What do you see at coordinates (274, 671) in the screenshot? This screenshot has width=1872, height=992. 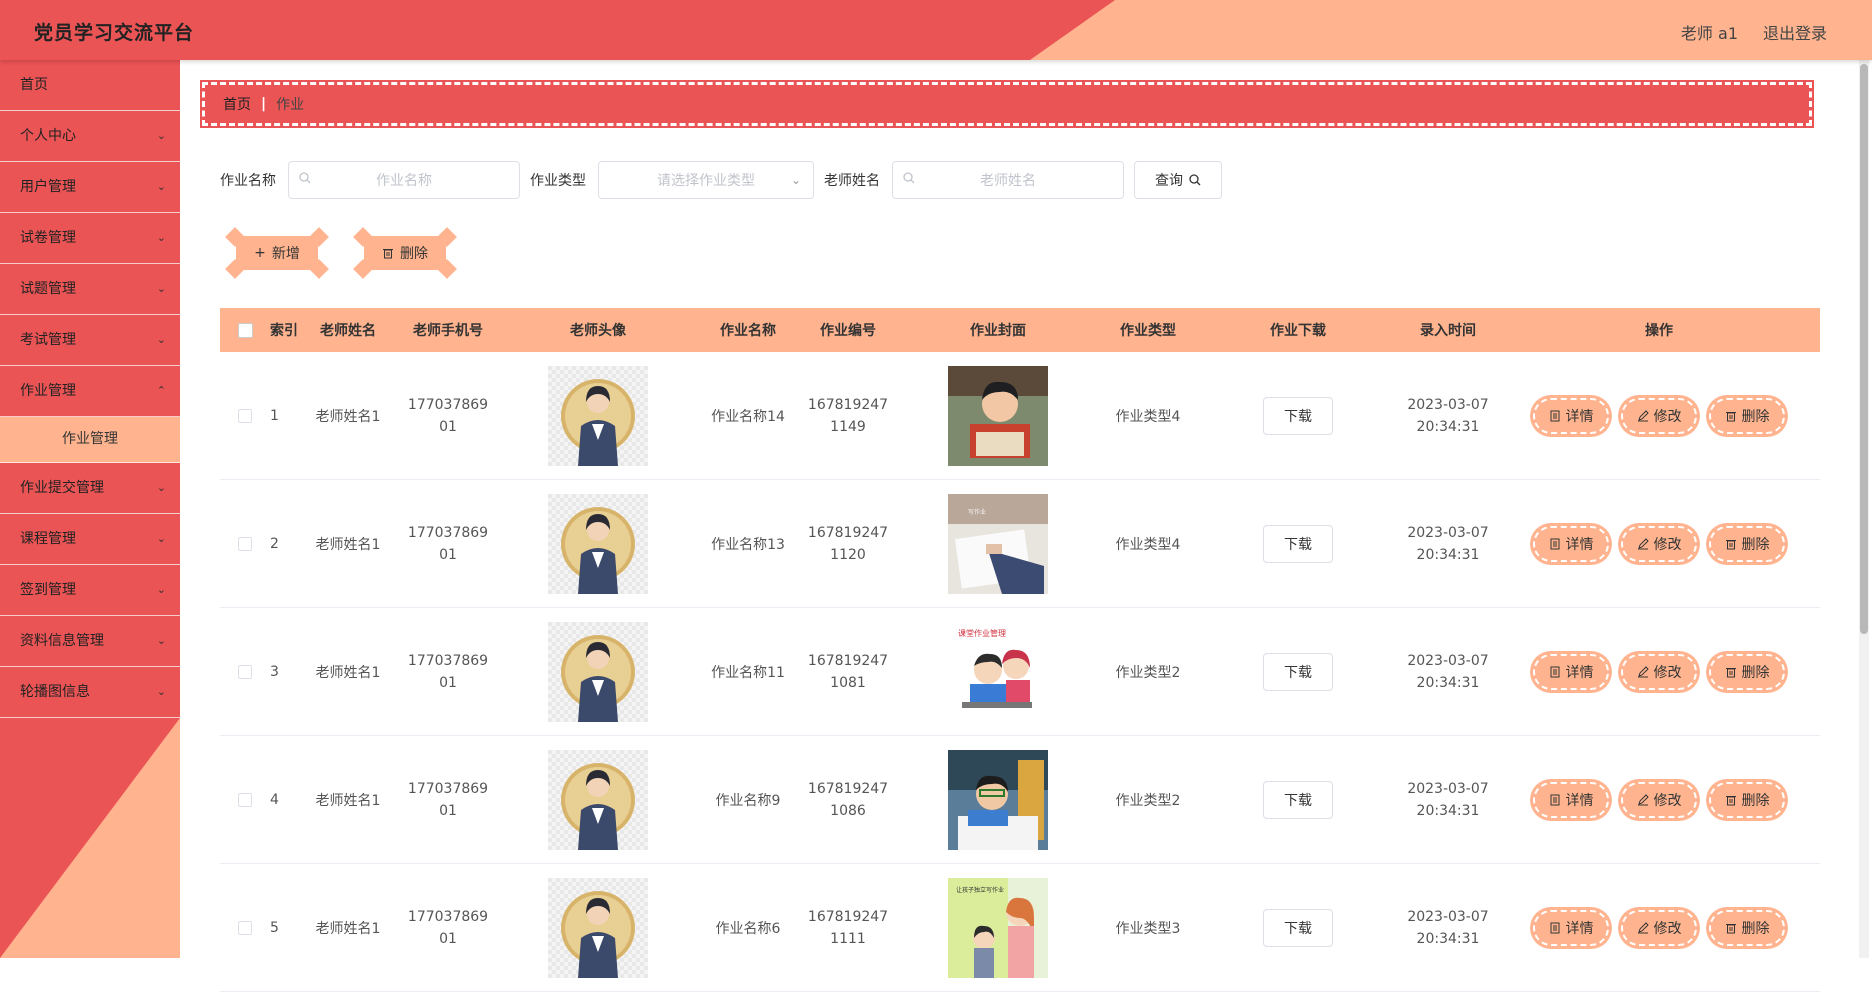 I see `cell-index: 3` at bounding box center [274, 671].